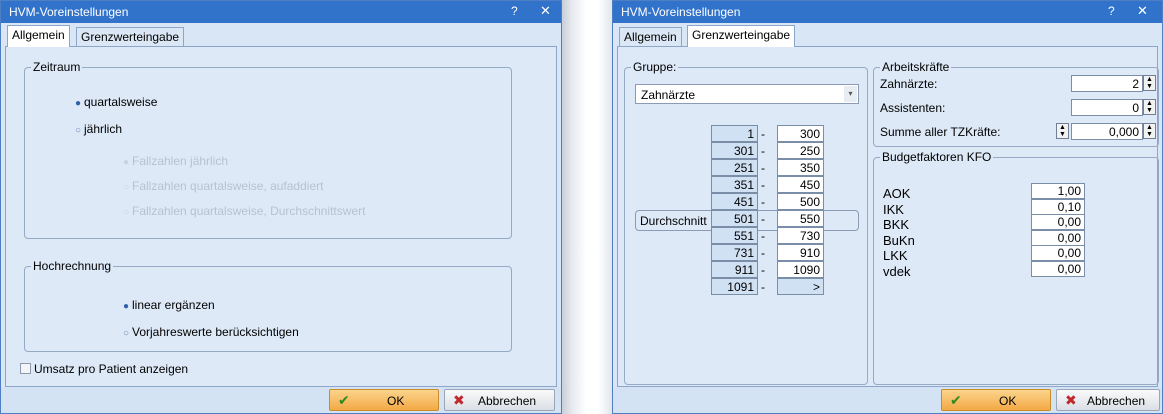 This screenshot has width=1163, height=414. What do you see at coordinates (734, 252) in the screenshot?
I see `range-from-input: 731` at bounding box center [734, 252].